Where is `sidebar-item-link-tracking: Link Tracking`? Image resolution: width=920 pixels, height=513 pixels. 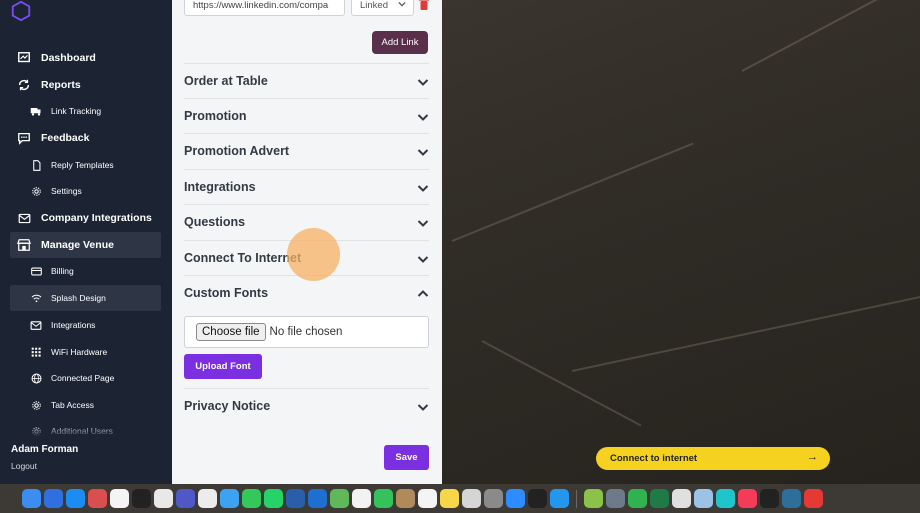
sidebar-item-link-tracking: Link Tracking is located at coordinates (85, 111).